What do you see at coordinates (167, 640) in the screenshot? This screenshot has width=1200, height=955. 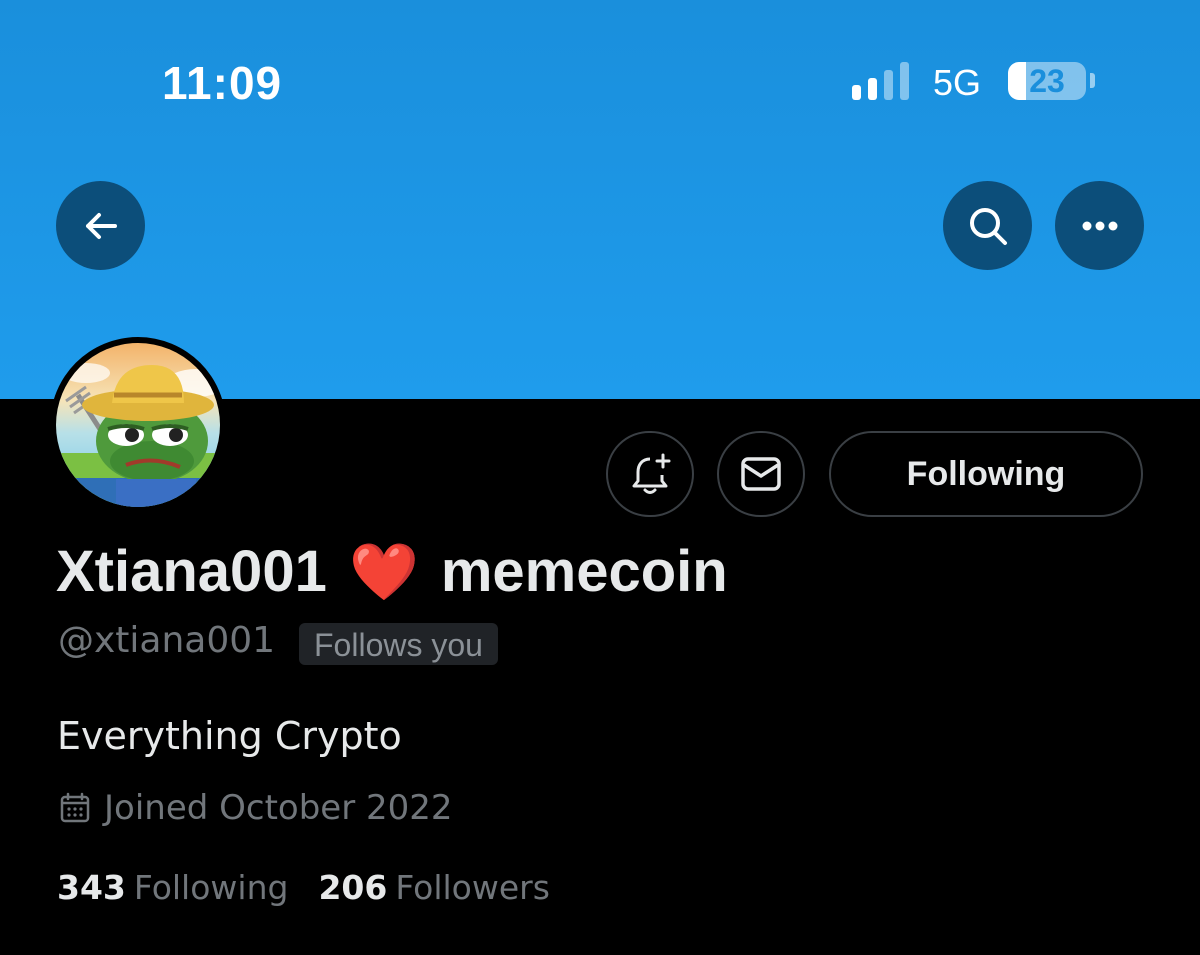 I see `user-handle: @xtiana001` at bounding box center [167, 640].